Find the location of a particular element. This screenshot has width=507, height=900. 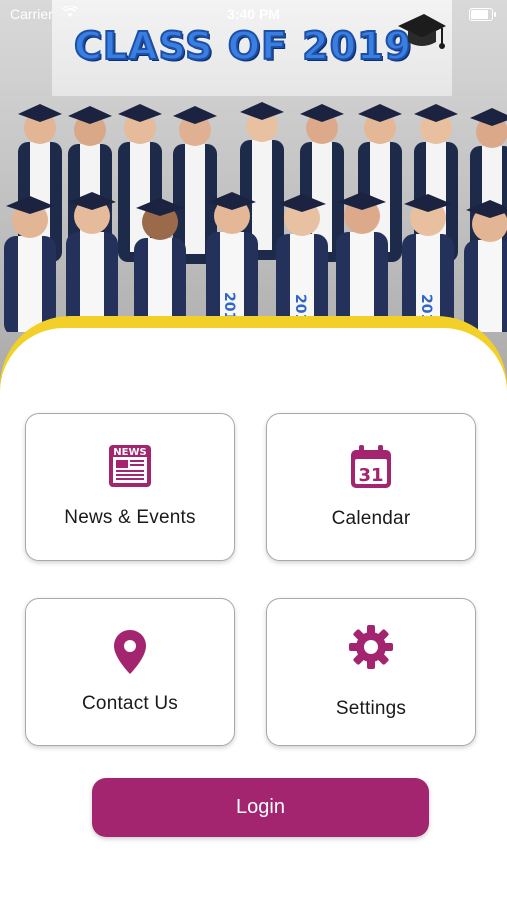

status-bar: Carrier 3:40 PM is located at coordinates (253, 14).